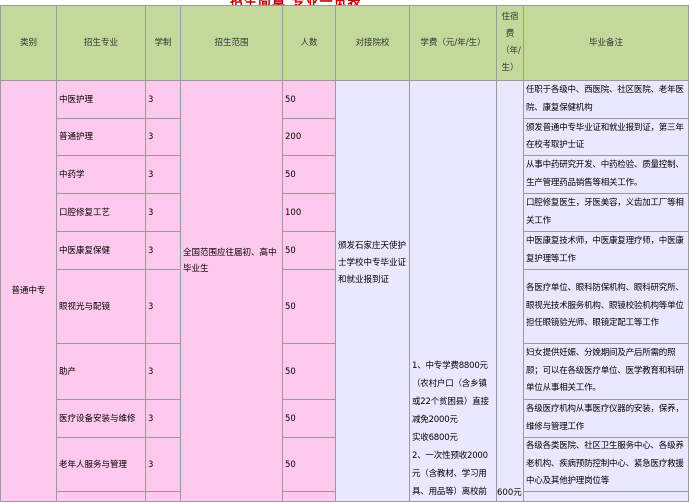  Describe the element at coordinates (101, 43) in the screenshot. I see `header-major: 招生专业` at that location.